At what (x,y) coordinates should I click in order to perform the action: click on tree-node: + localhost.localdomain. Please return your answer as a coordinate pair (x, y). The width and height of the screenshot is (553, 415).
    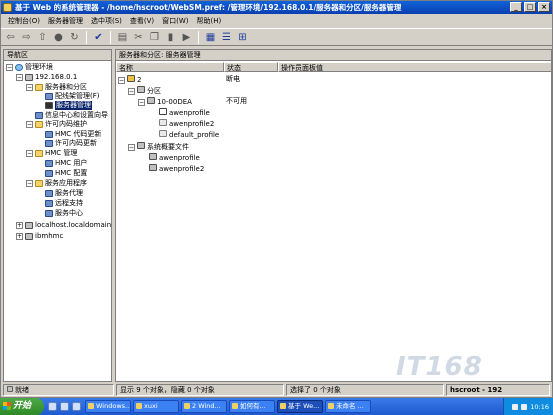
    Looking at the image, I should click on (63, 225).